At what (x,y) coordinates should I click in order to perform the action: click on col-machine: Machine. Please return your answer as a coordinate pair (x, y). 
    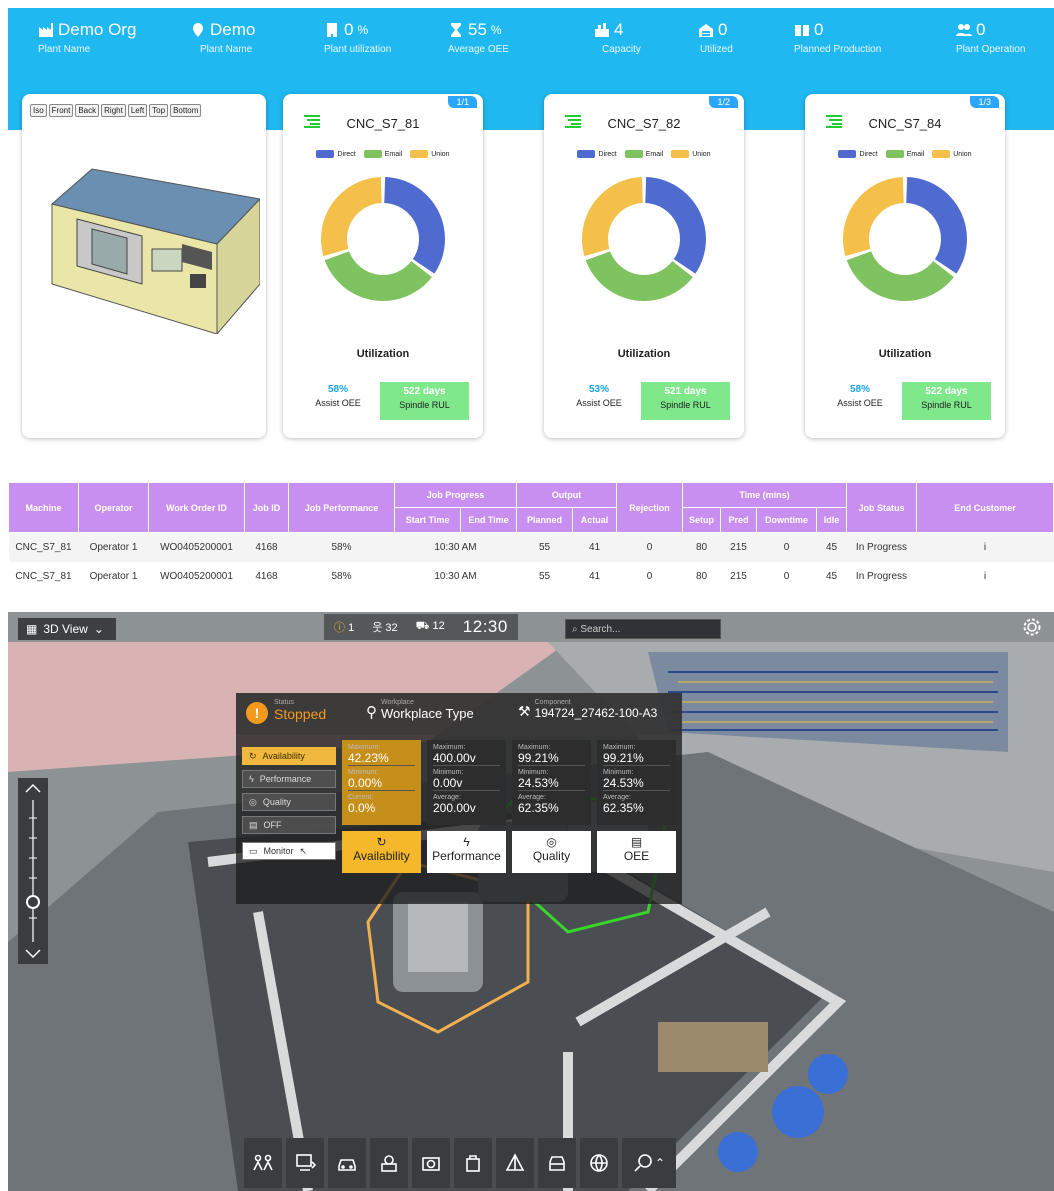
    Looking at the image, I should click on (43, 507).